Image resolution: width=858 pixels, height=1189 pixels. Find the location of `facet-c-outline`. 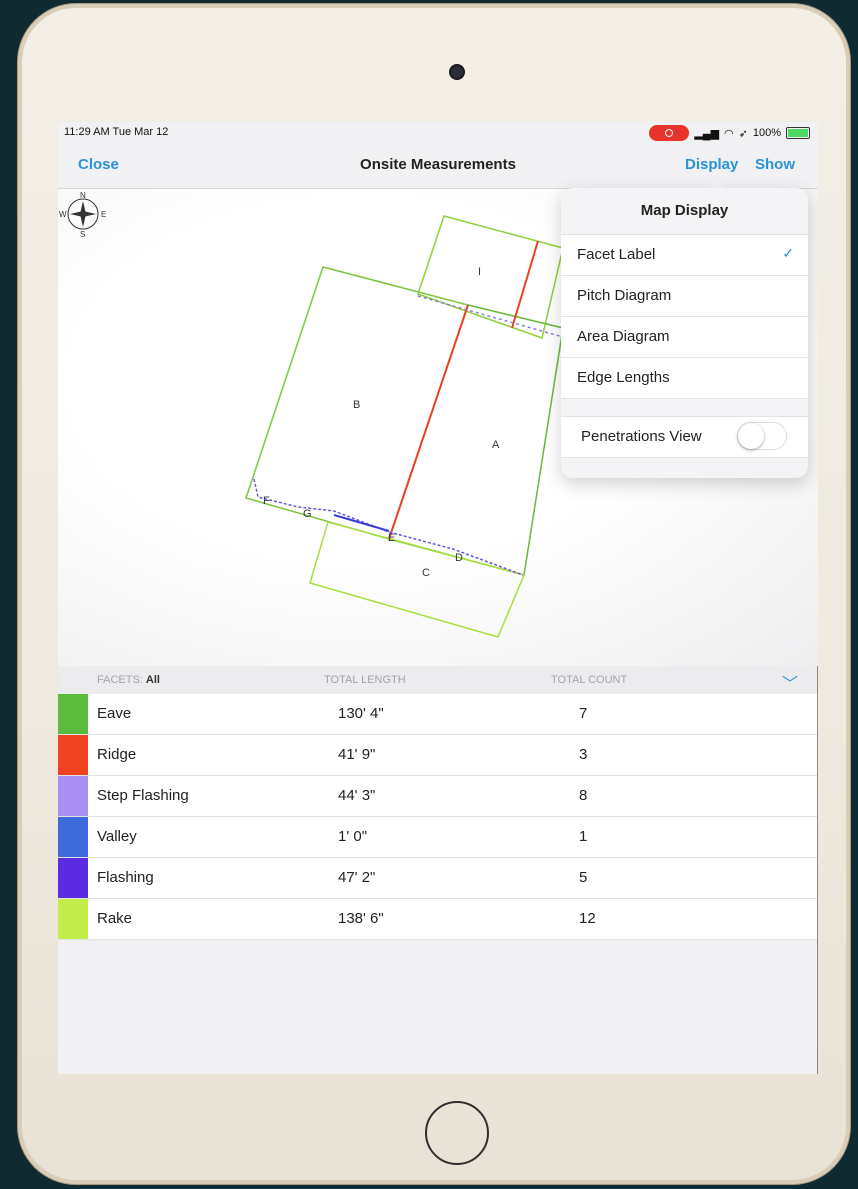

facet-c-outline is located at coordinates (417, 579).